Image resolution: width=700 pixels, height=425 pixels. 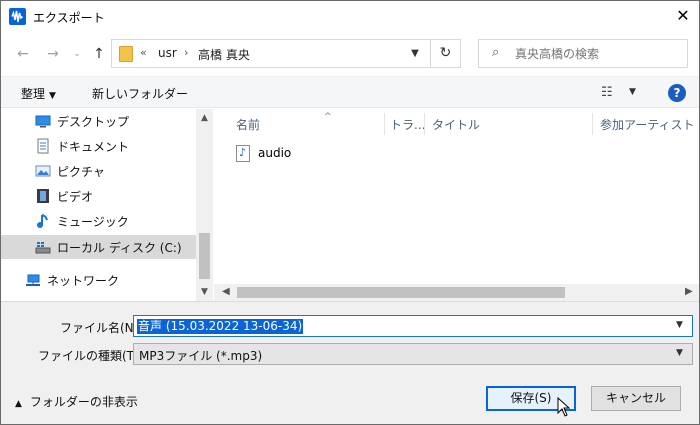 What do you see at coordinates (679, 353) in the screenshot?
I see `filetype-dropdown-chevron-icon: ▼` at bounding box center [679, 353].